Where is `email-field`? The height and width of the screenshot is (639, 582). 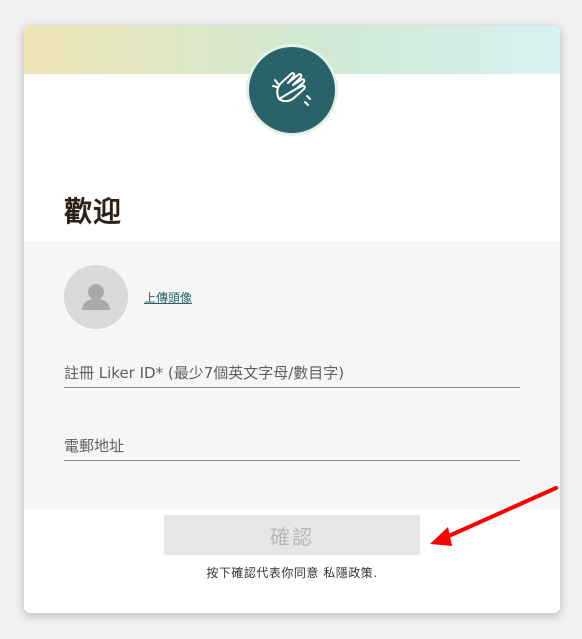 email-field is located at coordinates (292, 447).